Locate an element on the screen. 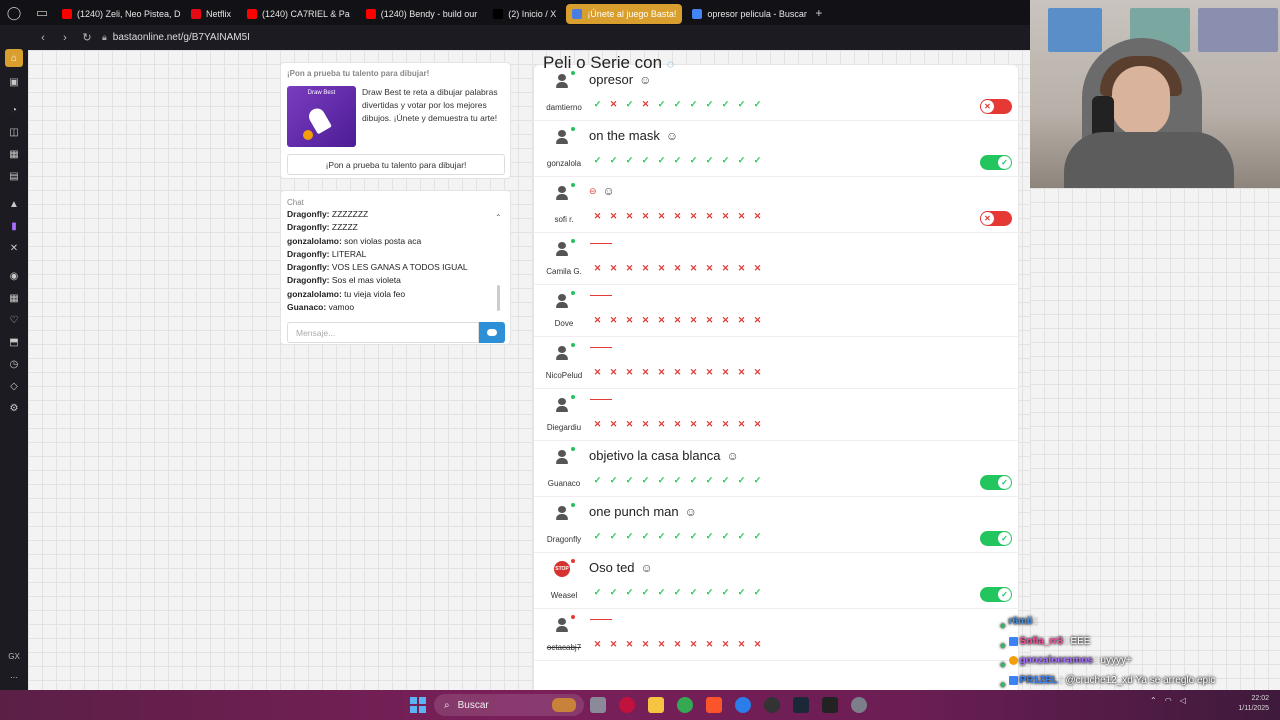 This screenshot has width=1280, height=720. steam-icon is located at coordinates (801, 705).